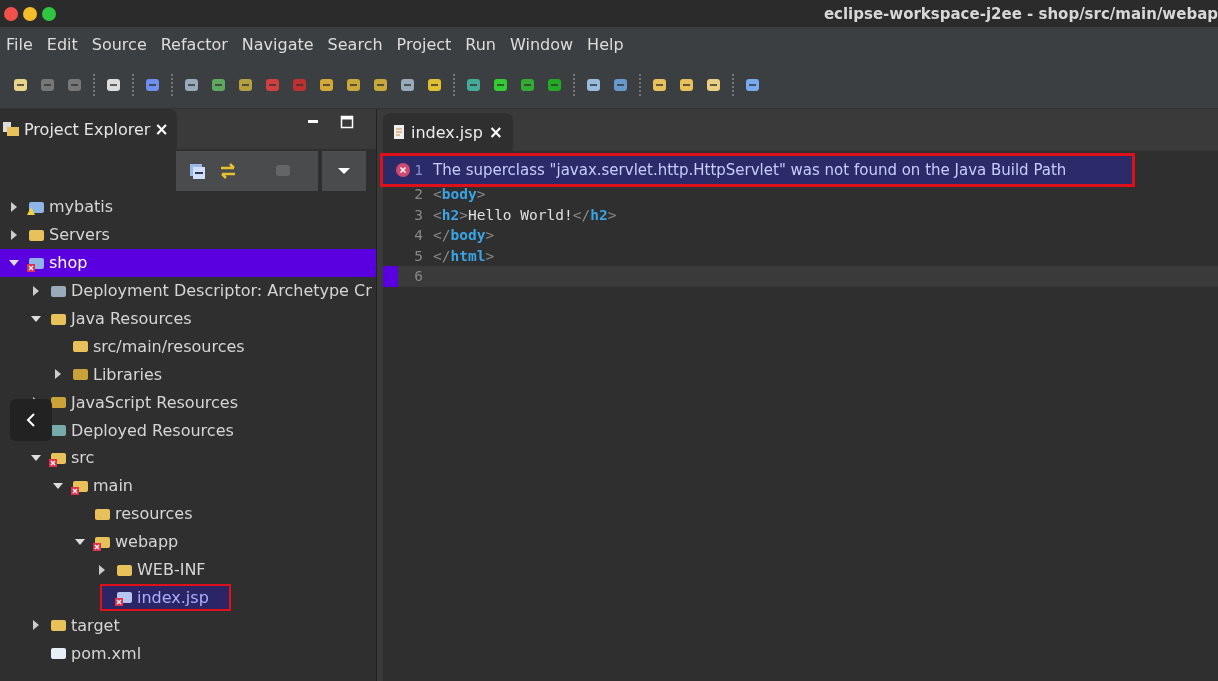 Image resolution: width=1218 pixels, height=681 pixels. What do you see at coordinates (197, 171) in the screenshot?
I see `collapse-all-icon` at bounding box center [197, 171].